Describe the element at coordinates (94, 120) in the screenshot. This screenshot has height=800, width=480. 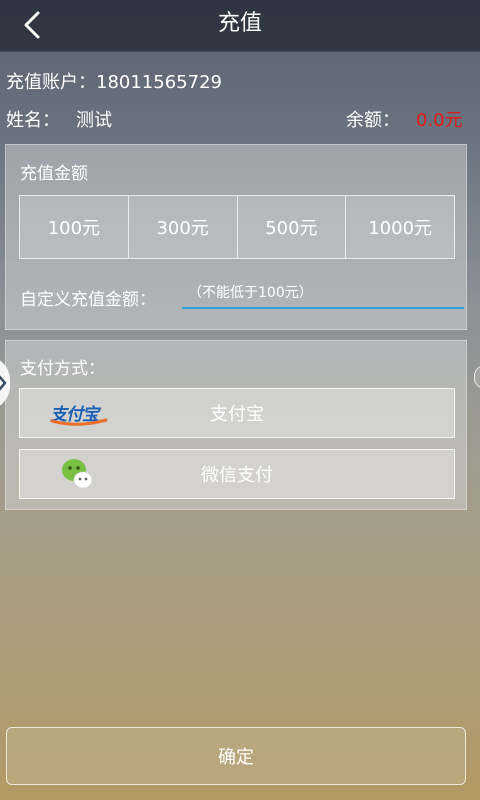
I see `name-value: 测试` at that location.